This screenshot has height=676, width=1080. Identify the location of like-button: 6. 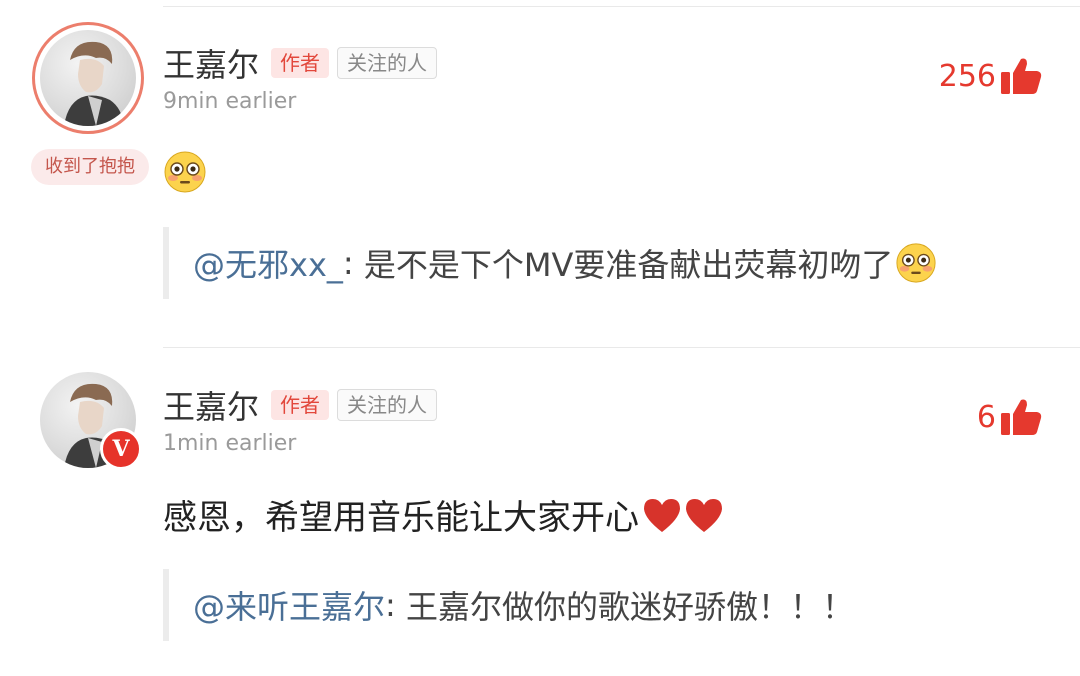
(1009, 417).